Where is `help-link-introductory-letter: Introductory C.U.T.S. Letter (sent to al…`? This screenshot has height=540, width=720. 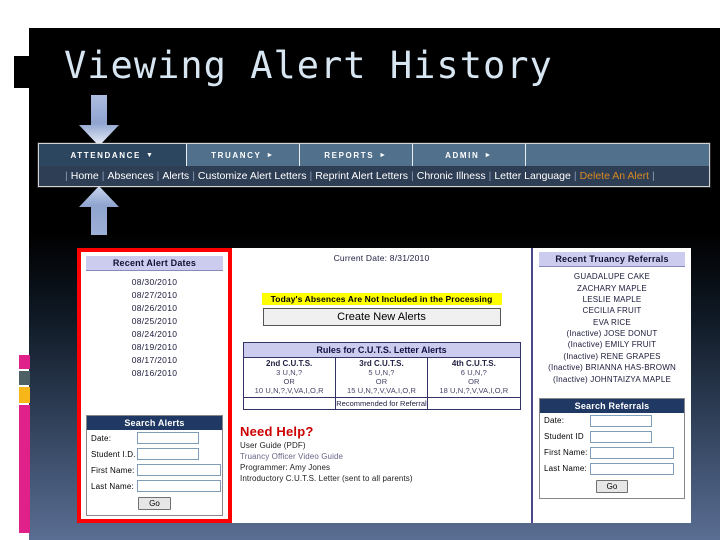 help-link-introductory-letter: Introductory C.U.T.S. Letter (sent to al… is located at coordinates (382, 477).